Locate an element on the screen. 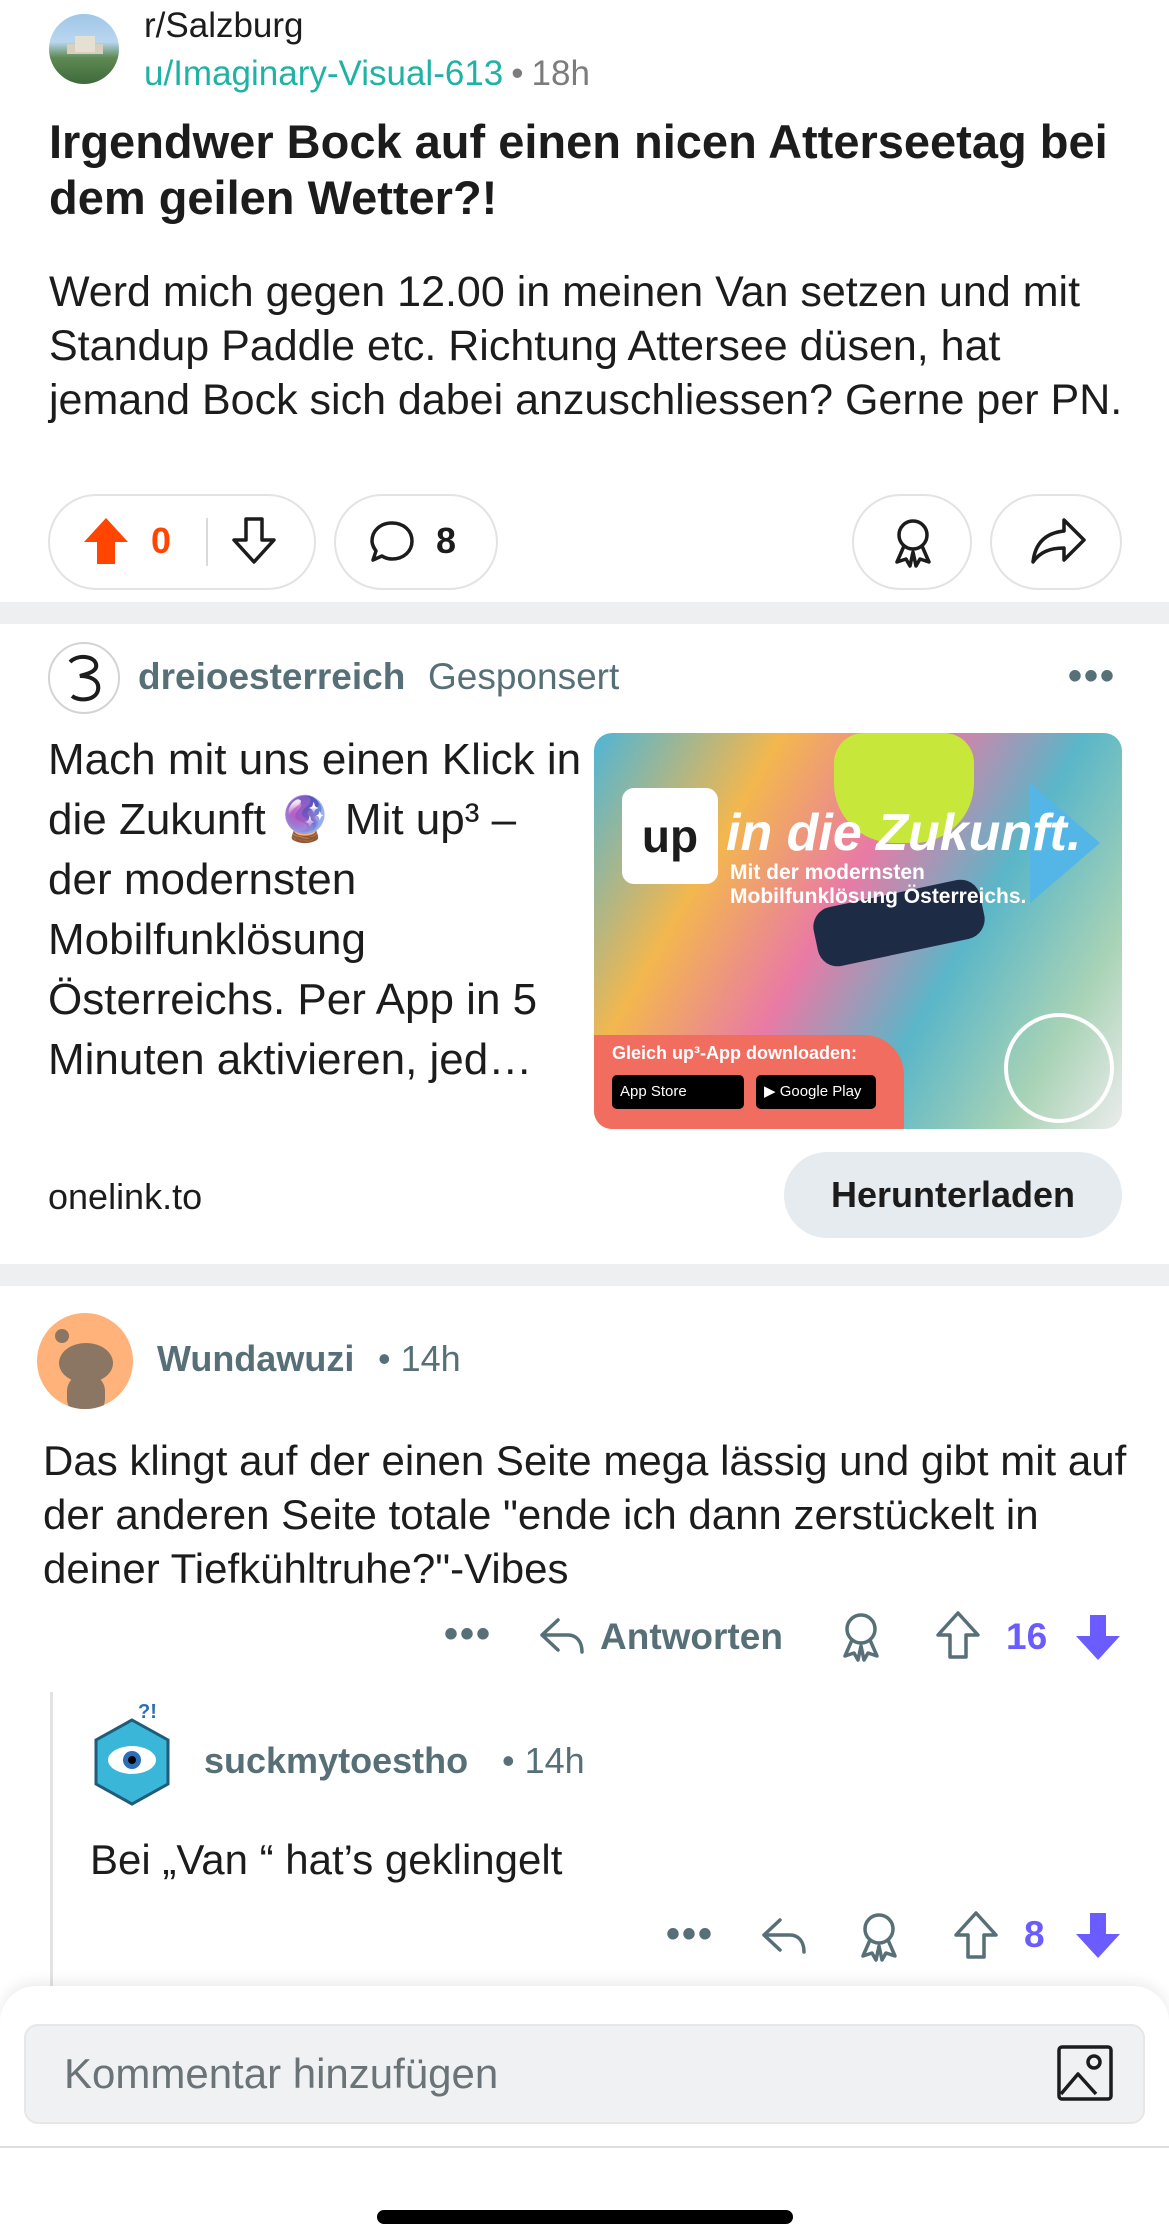  share-icon is located at coordinates (1058, 541).